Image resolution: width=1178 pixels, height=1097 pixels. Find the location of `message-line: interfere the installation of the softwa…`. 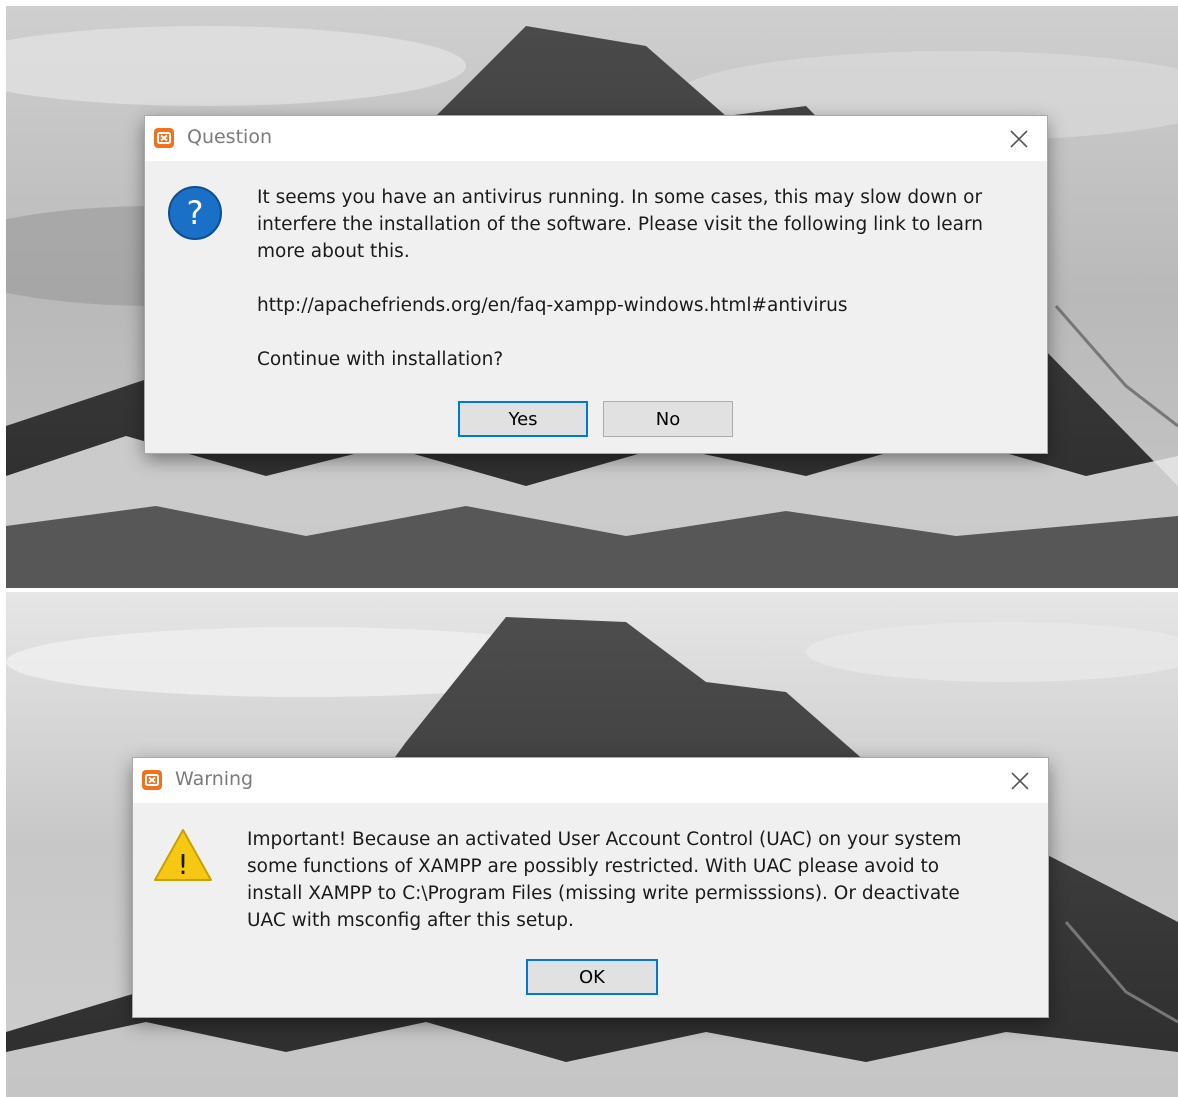

message-line: interfere the installation of the softwa… is located at coordinates (620, 224).